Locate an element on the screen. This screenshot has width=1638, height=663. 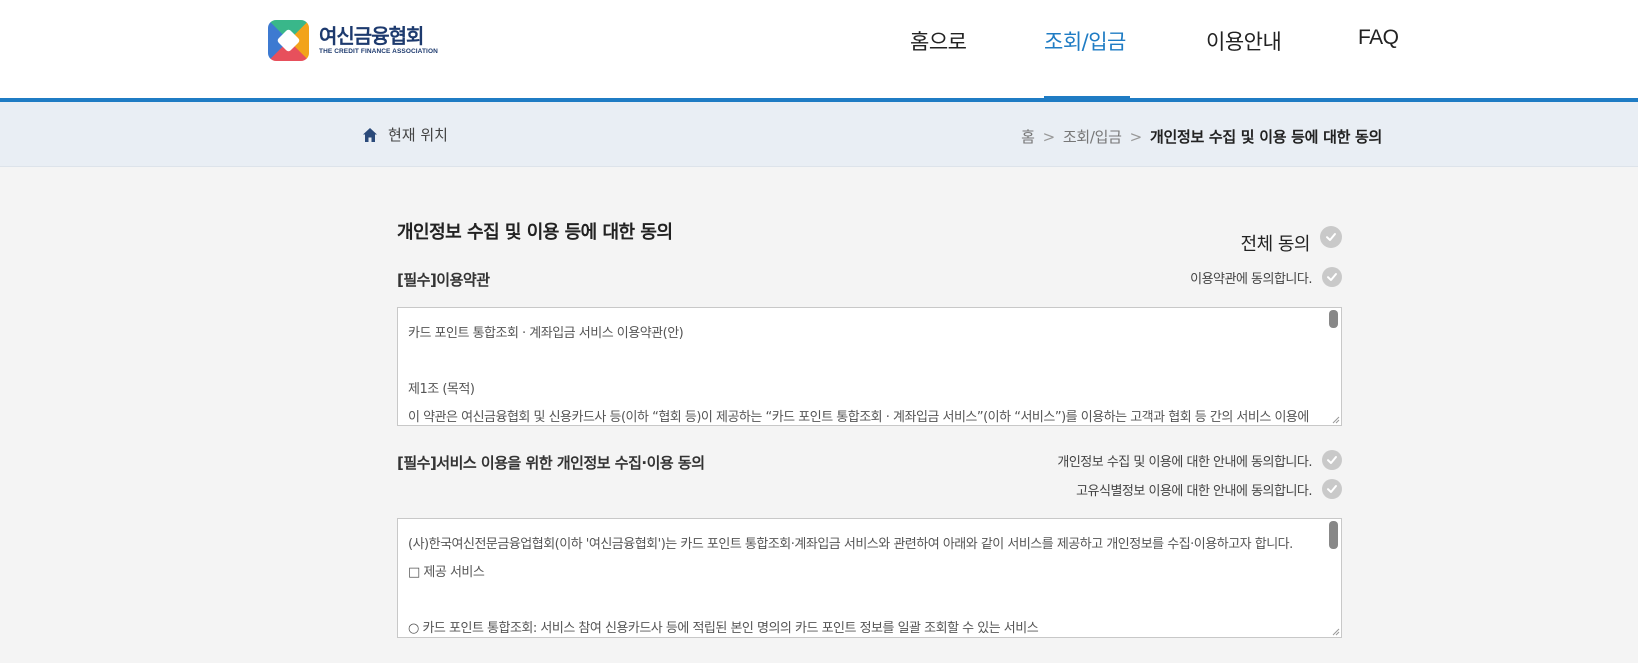
agree-all: 전체 동의 is located at coordinates (1291, 237).